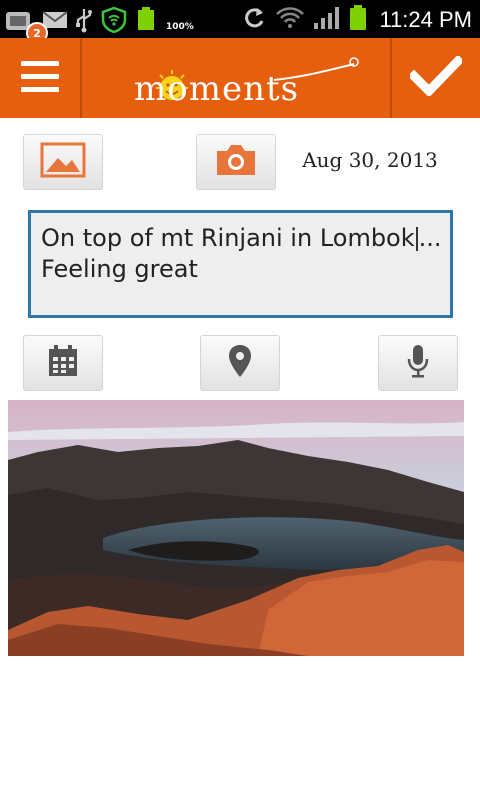 The height and width of the screenshot is (800, 480). What do you see at coordinates (146, 22) in the screenshot?
I see `battery-charging-icon` at bounding box center [146, 22].